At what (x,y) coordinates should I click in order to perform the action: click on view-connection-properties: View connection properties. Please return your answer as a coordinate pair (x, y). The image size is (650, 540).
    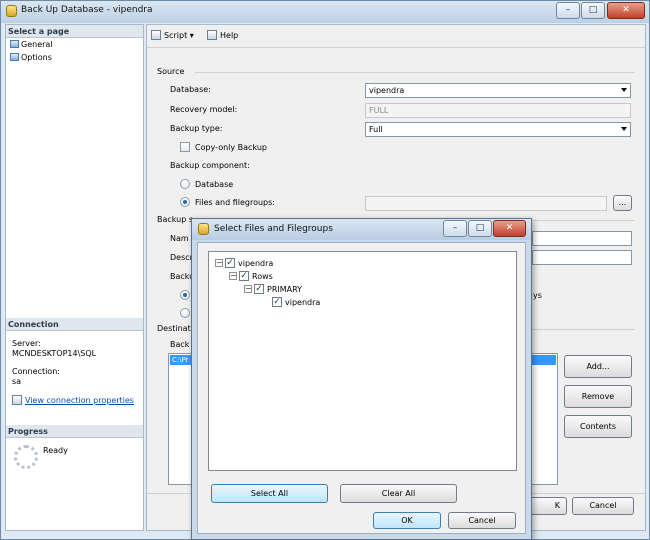
    Looking at the image, I should click on (73, 400).